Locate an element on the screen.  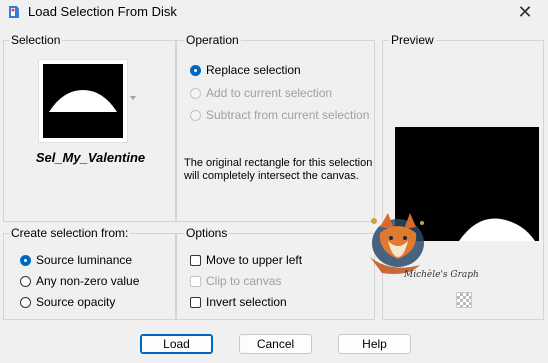
transparency-toggle-icon is located at coordinates (464, 300).